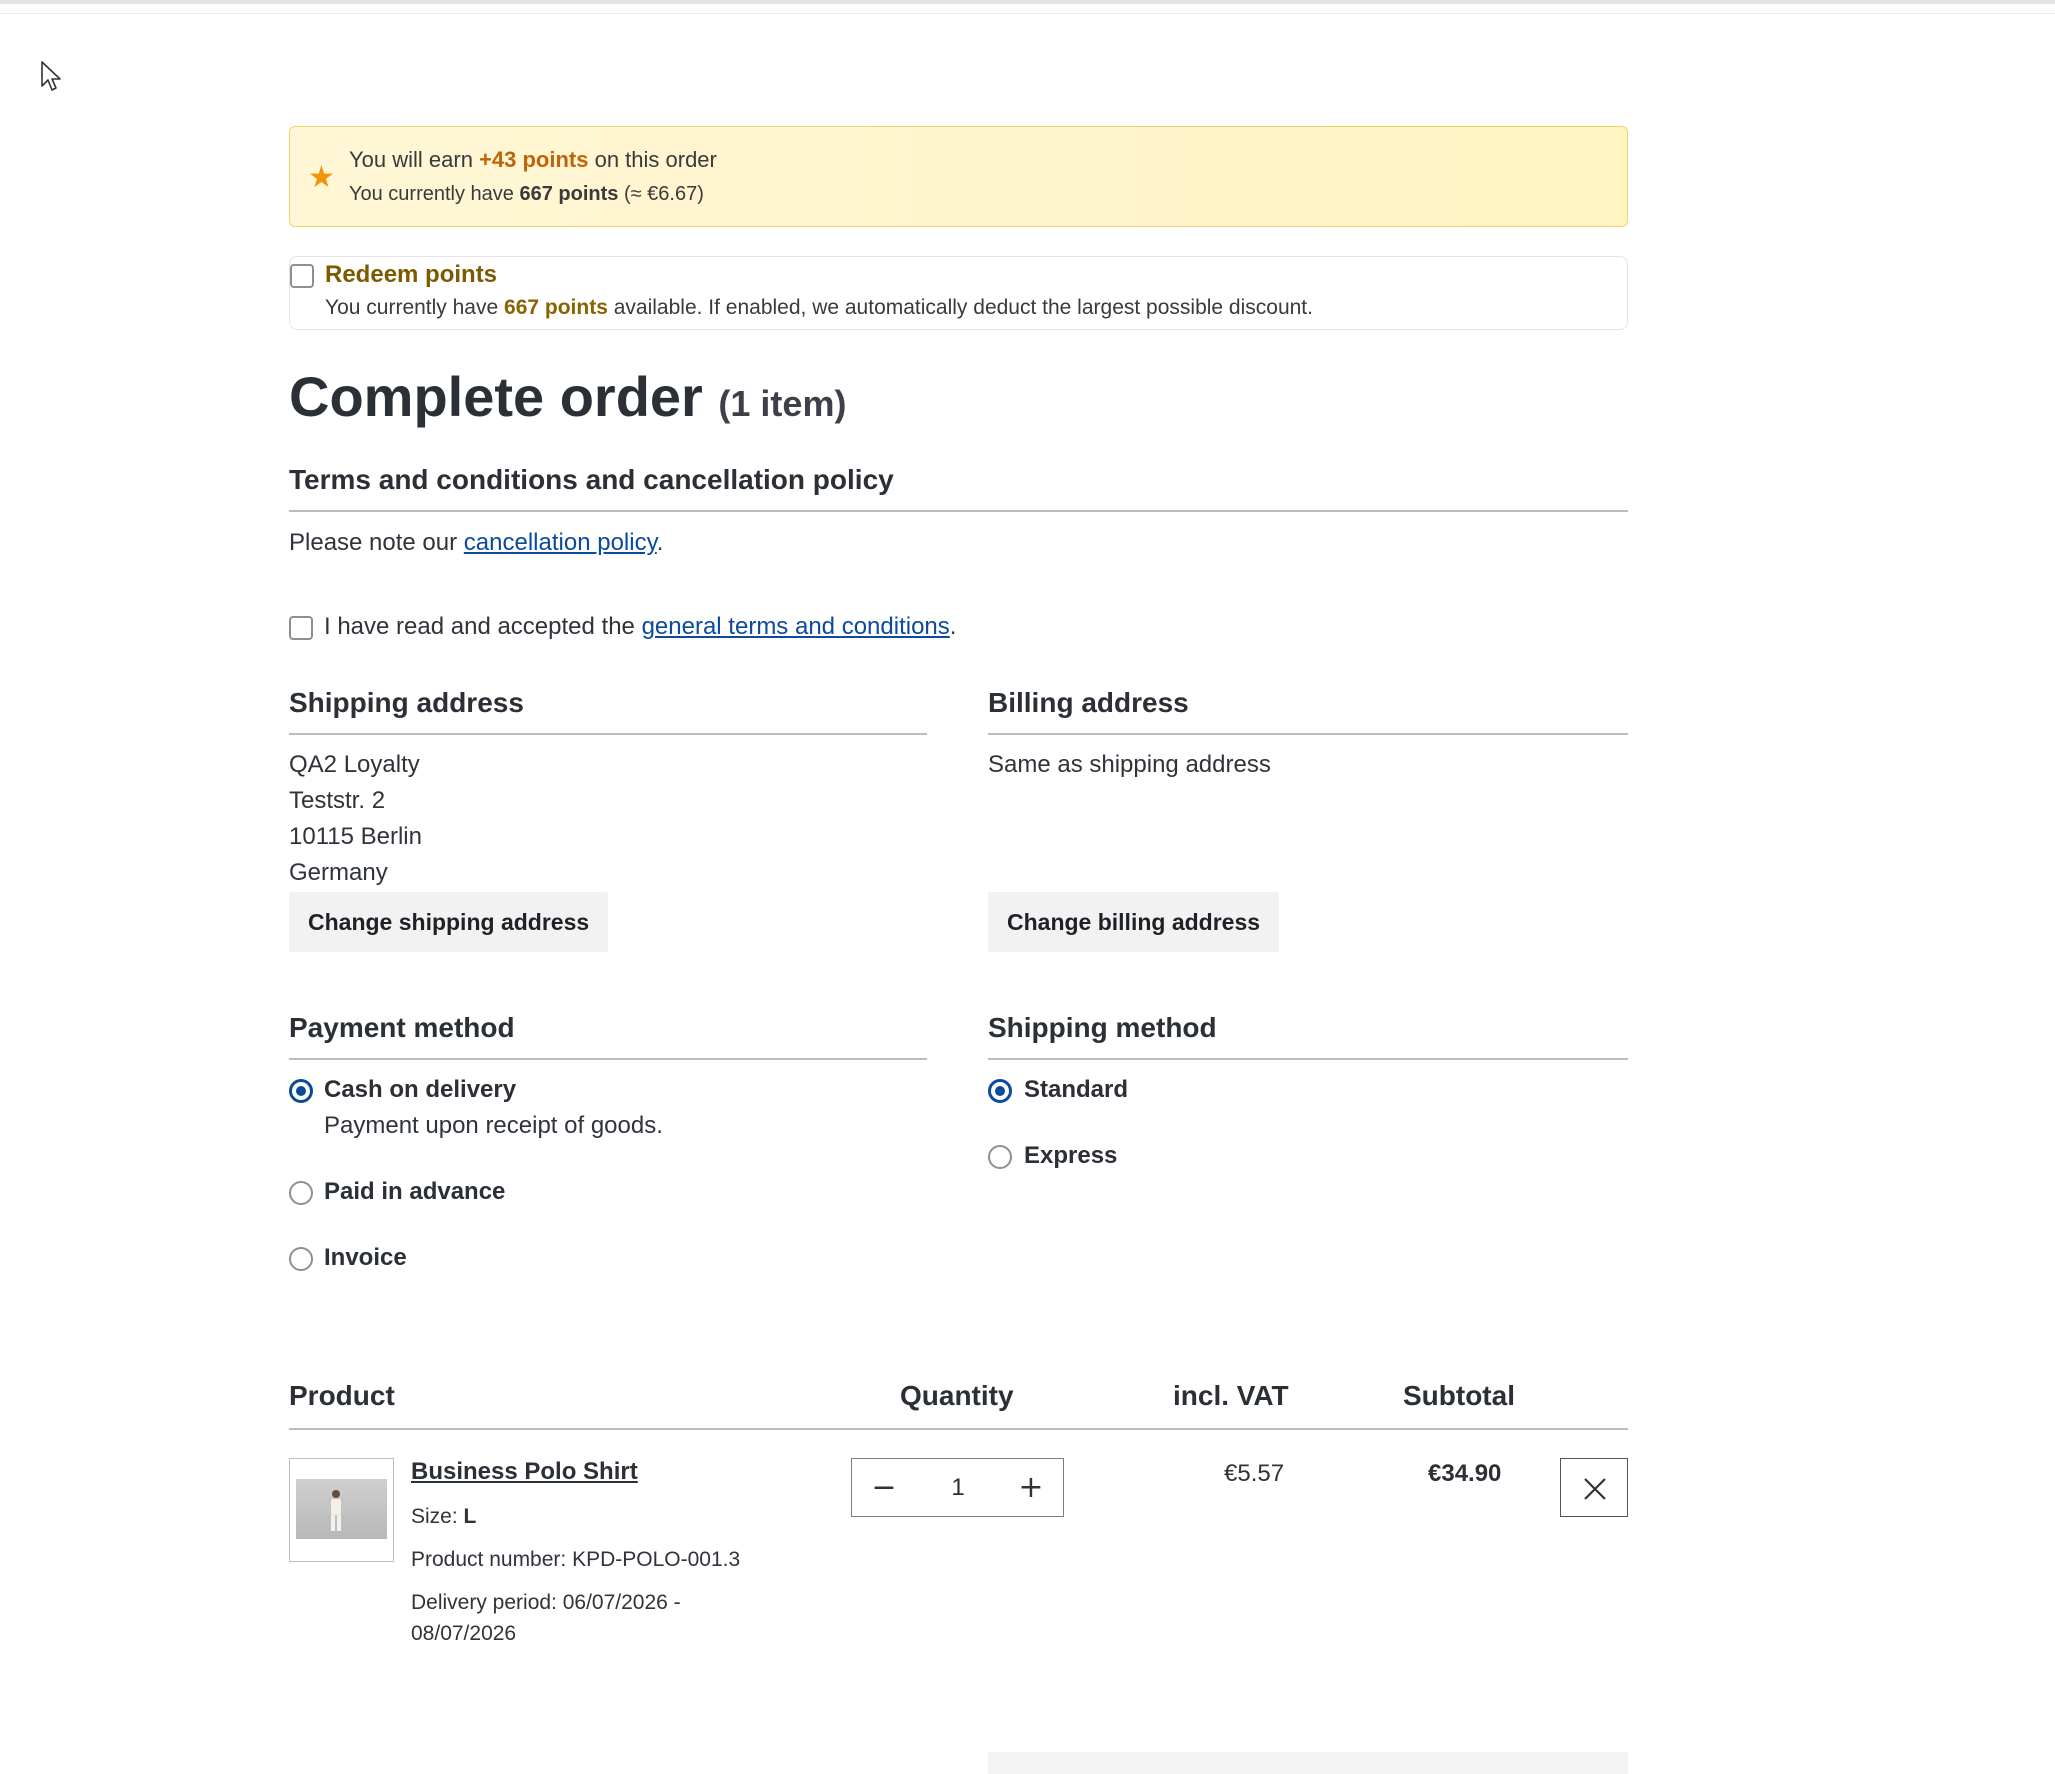 The width and height of the screenshot is (2055, 1774). Describe the element at coordinates (1308, 1763) in the screenshot. I see `summary-box-top` at that location.